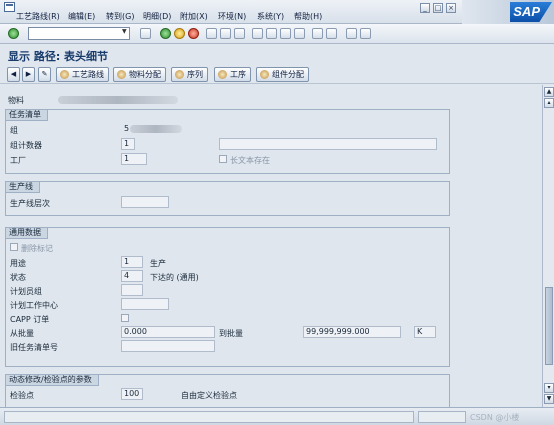 The height and width of the screenshot is (425, 554). Describe the element at coordinates (27, 233) in the screenshot. I see `general-data-title: 通用数据` at that location.